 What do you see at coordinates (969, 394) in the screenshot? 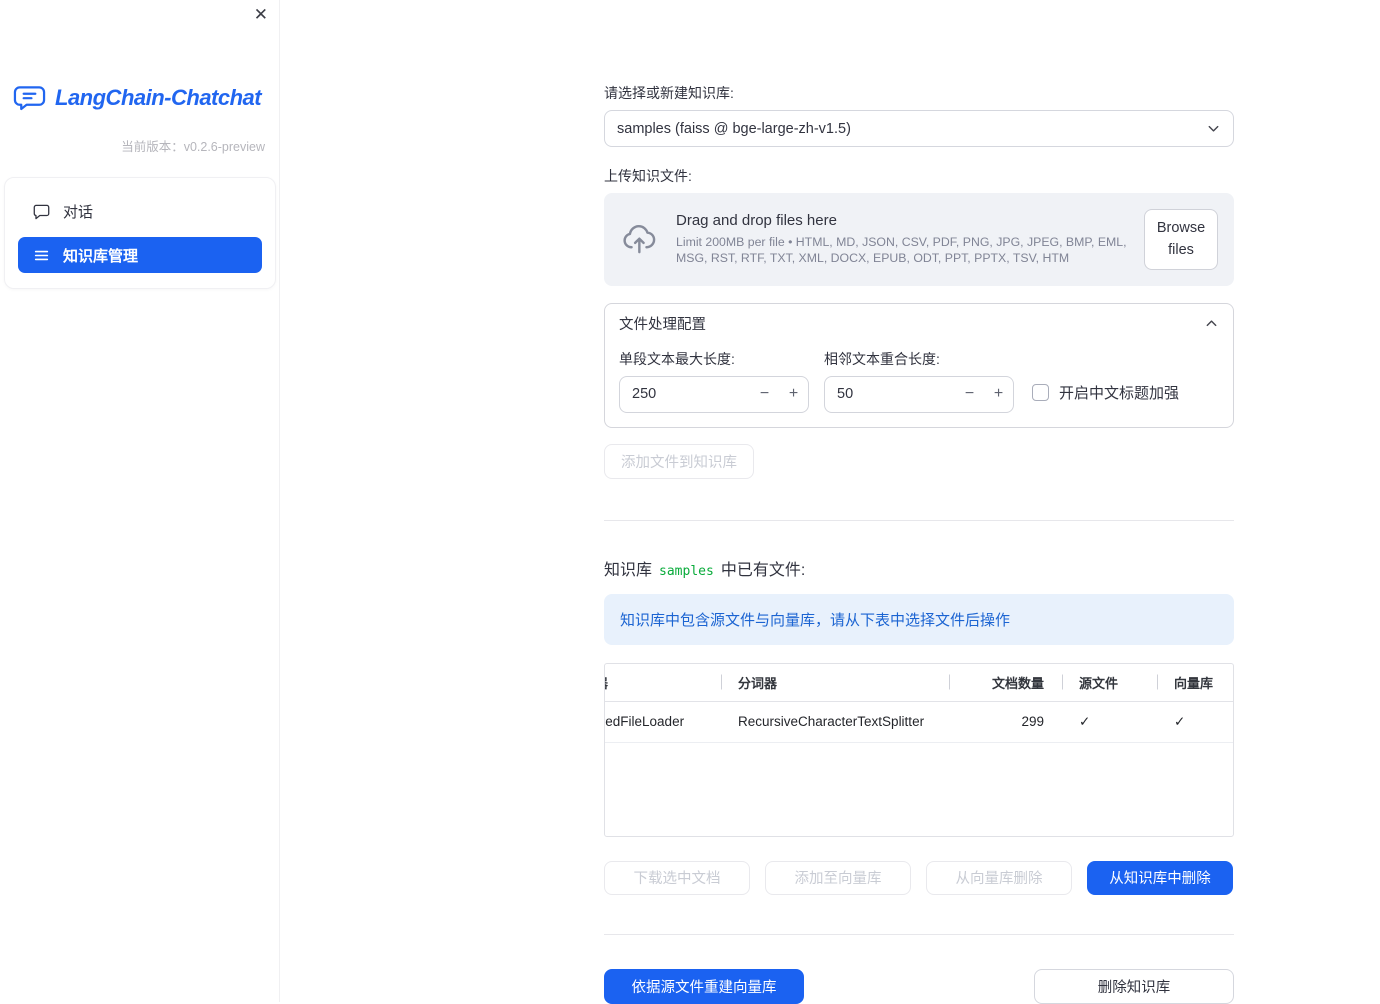
I see `overlap-decrement-button: −` at bounding box center [969, 394].